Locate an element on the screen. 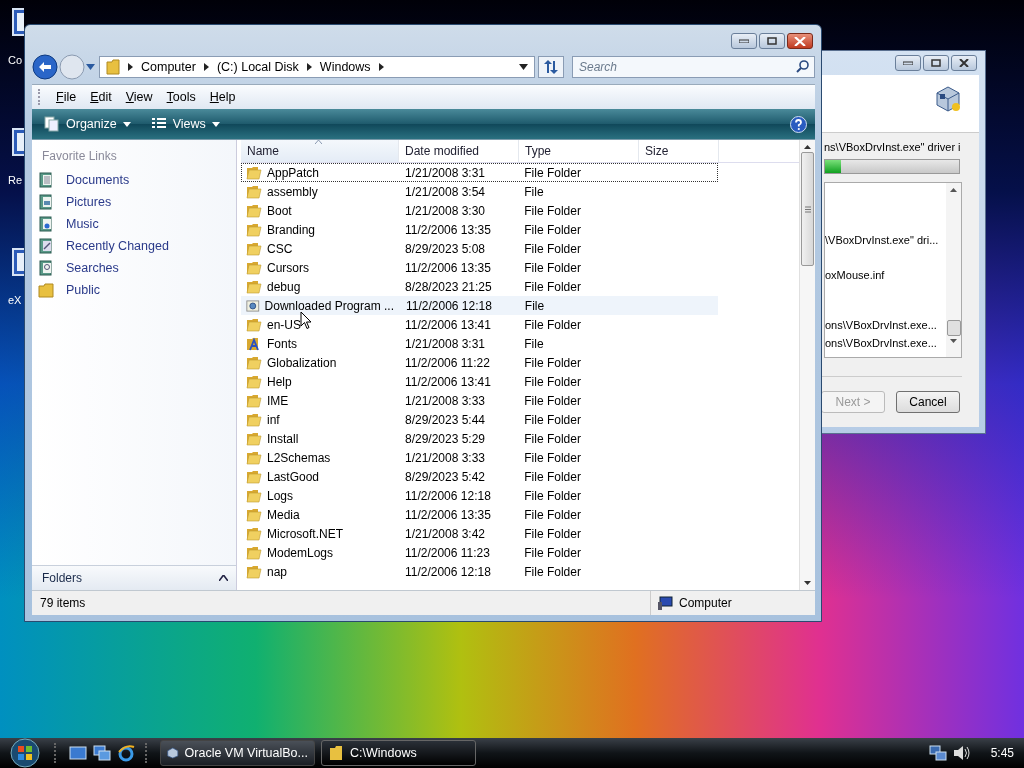  file-row: Boot 1/21/2008 3:30 File Folder is located at coordinates (479, 210).